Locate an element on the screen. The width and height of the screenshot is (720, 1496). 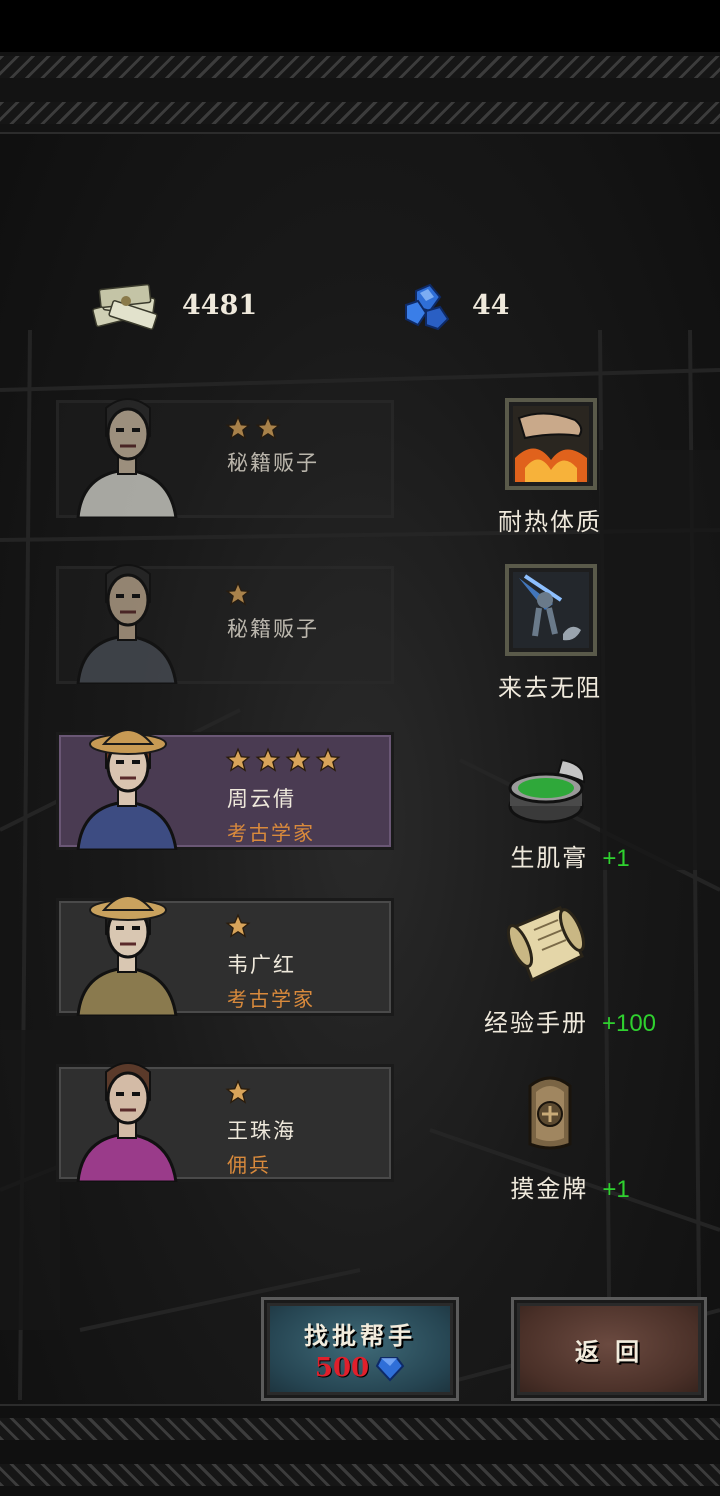
reward-name: 来去无阻 is located at coordinates (550, 688).